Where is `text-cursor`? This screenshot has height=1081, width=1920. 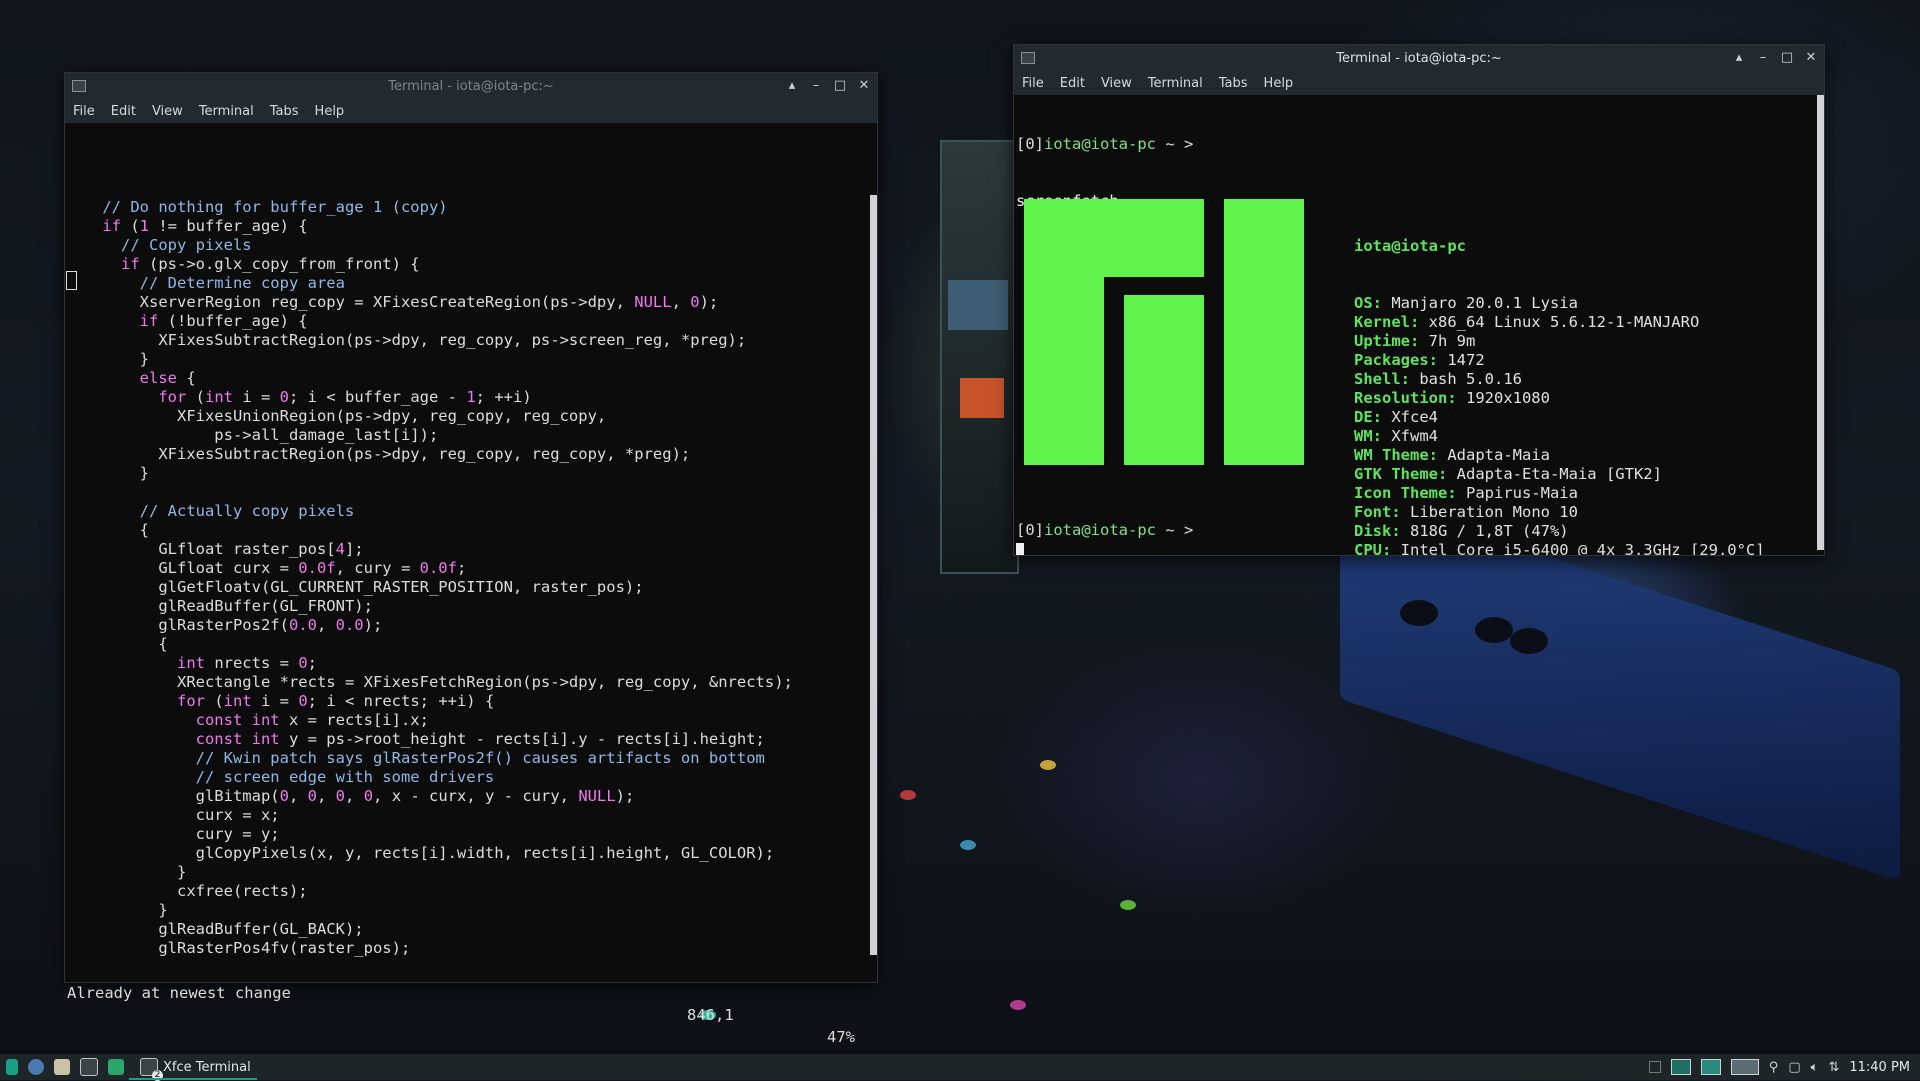
text-cursor is located at coordinates (71, 280).